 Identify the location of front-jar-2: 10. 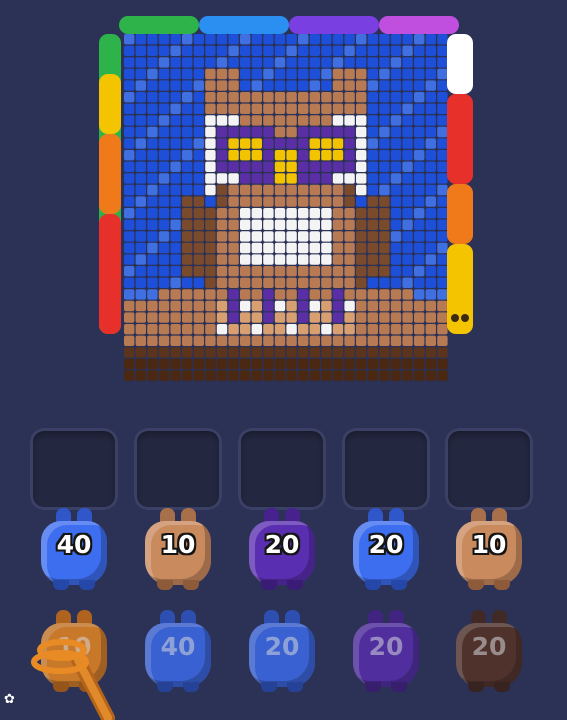
(178, 549).